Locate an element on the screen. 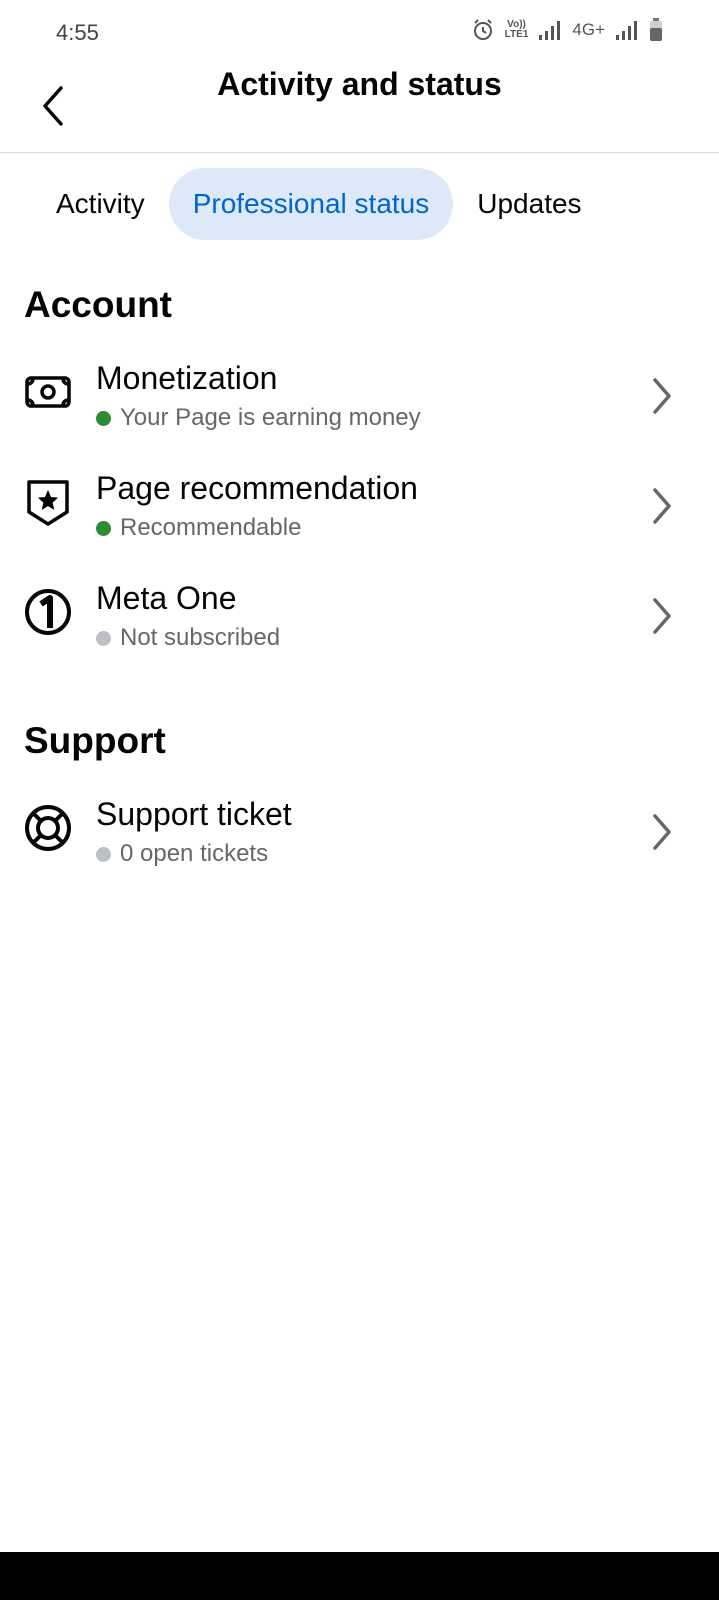 The width and height of the screenshot is (719, 1600). page-title: Activity and status is located at coordinates (359, 84).